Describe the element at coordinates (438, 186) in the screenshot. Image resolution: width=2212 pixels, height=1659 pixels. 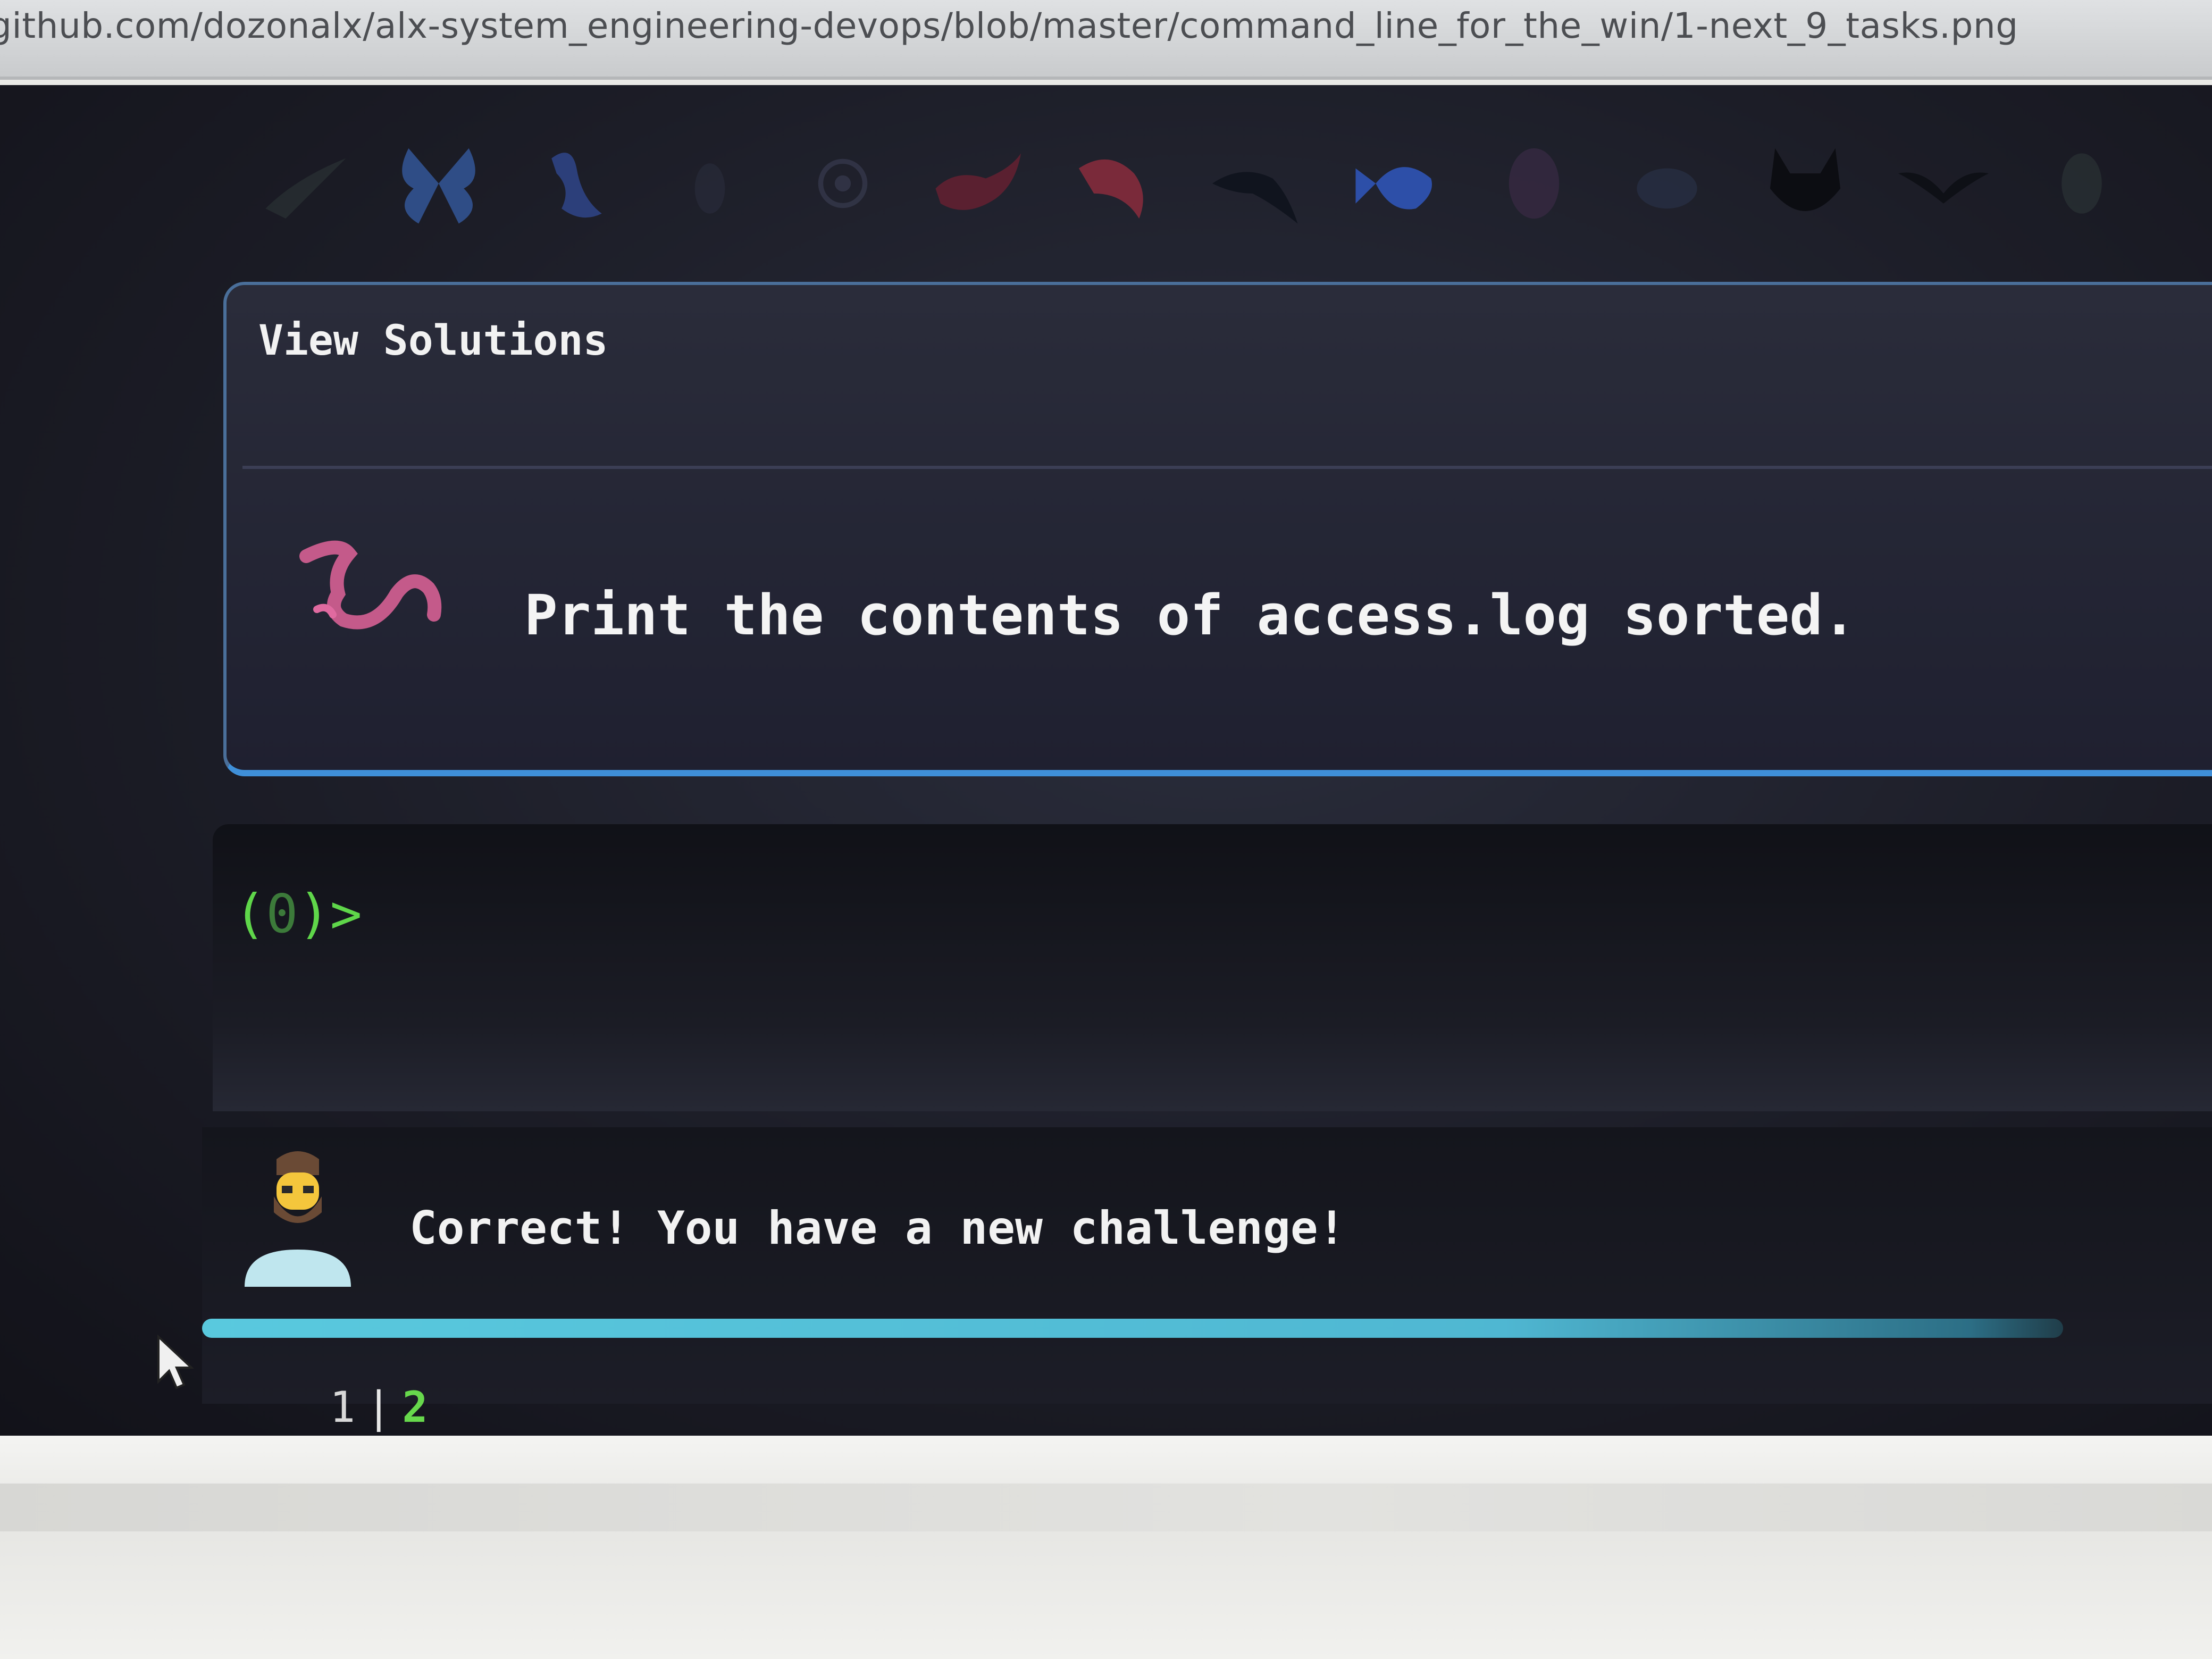
I see `butterfly-icon` at that location.